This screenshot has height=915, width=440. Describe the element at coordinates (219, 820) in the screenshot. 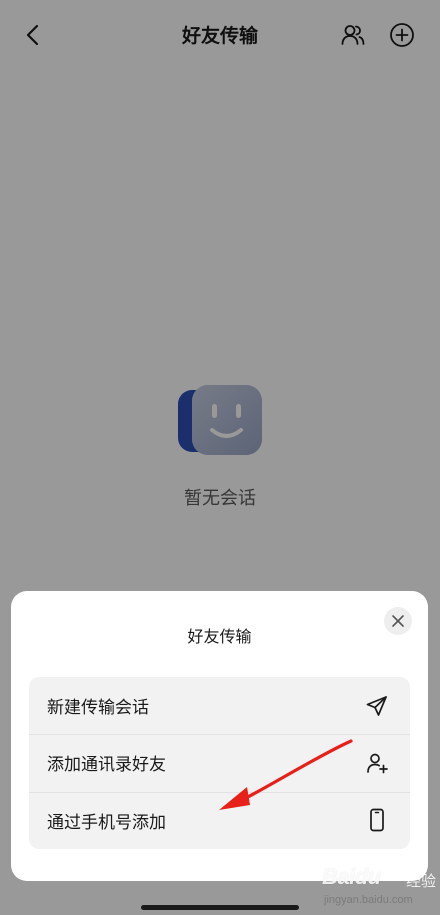

I see `menu-item-add-by-phone: 通过手机号添加` at that location.